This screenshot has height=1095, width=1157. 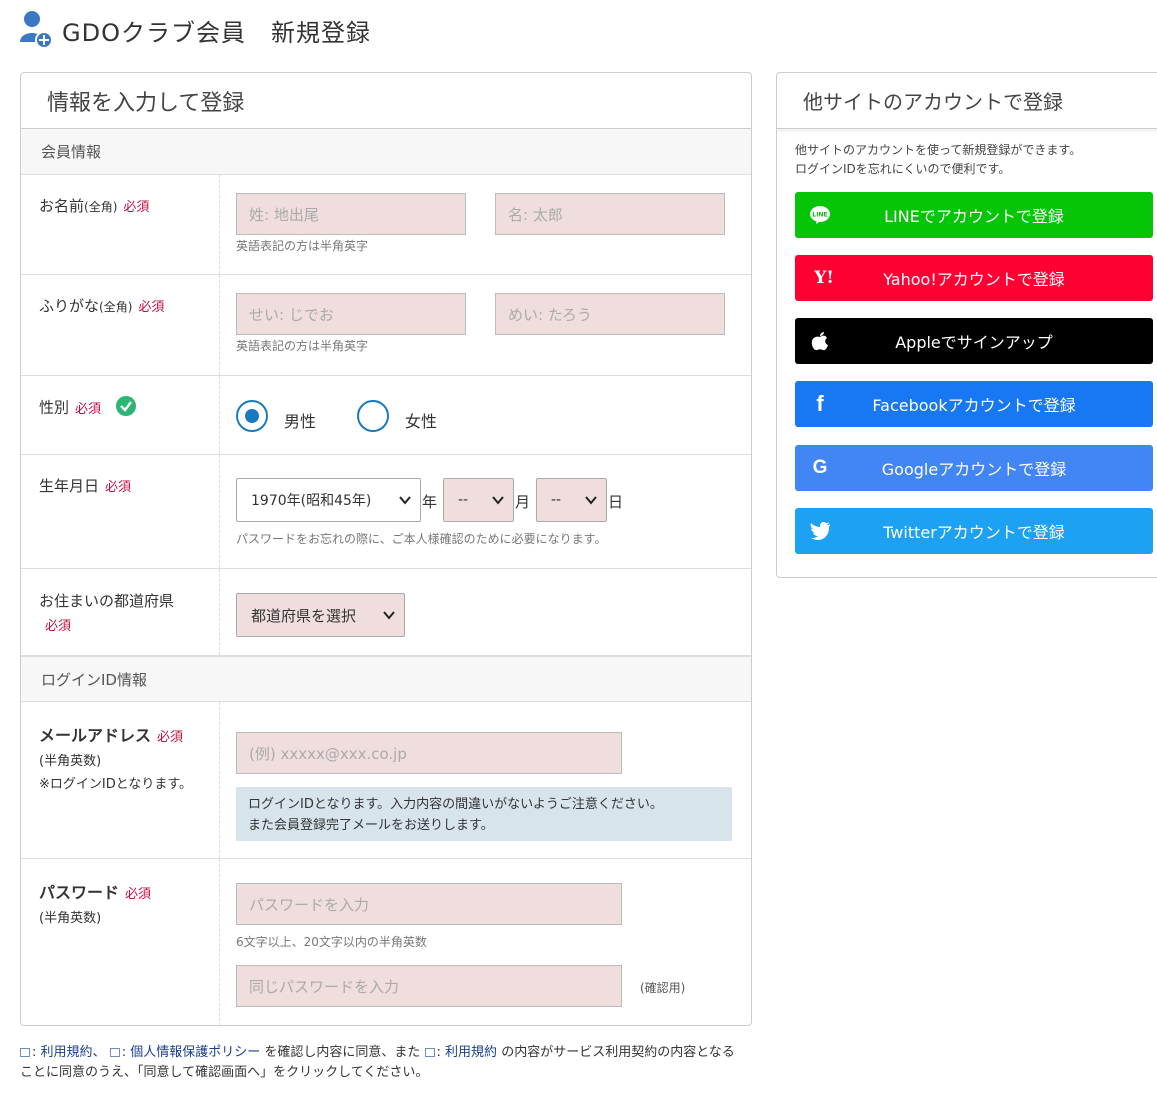 I want to click on add-user-icon, so click(x=36, y=30).